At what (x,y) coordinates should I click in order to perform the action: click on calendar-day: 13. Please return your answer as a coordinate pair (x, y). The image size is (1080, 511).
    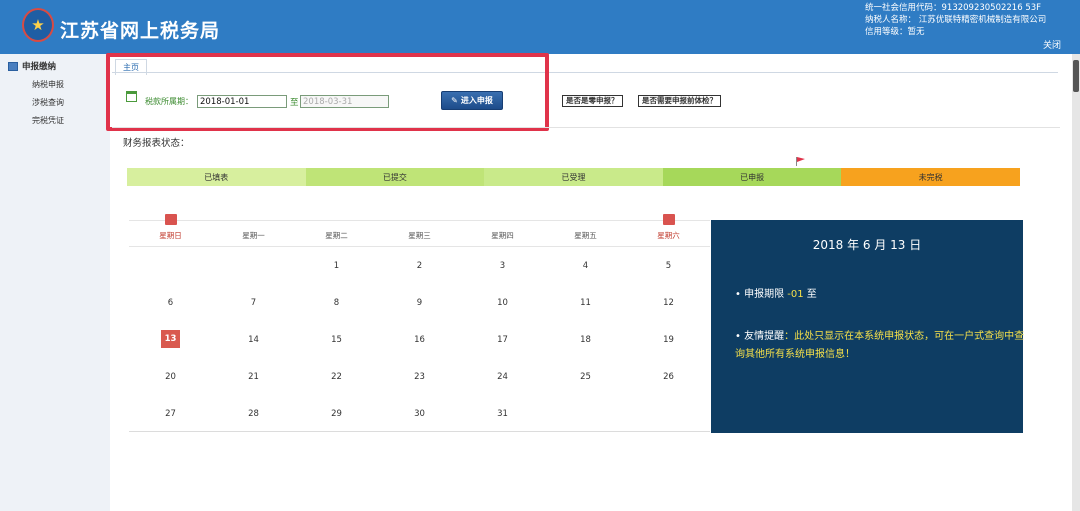
    Looking at the image, I should click on (170, 339).